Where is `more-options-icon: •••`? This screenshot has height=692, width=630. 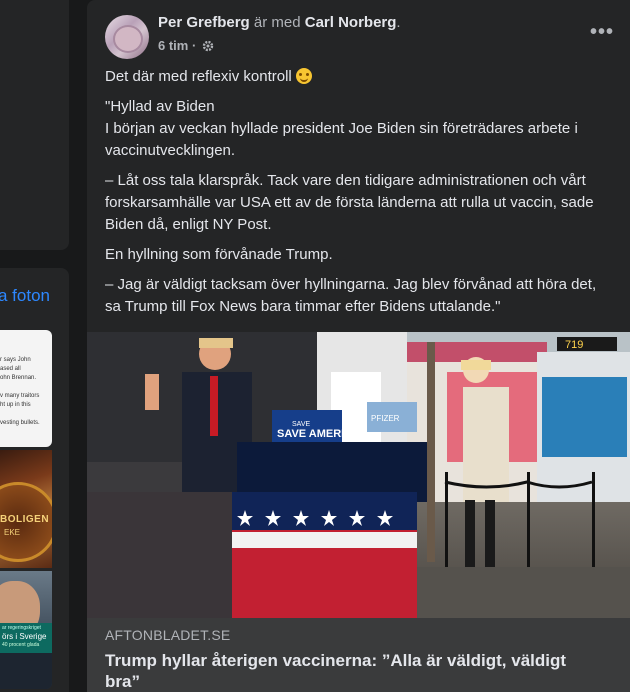 more-options-icon: ••• is located at coordinates (602, 33).